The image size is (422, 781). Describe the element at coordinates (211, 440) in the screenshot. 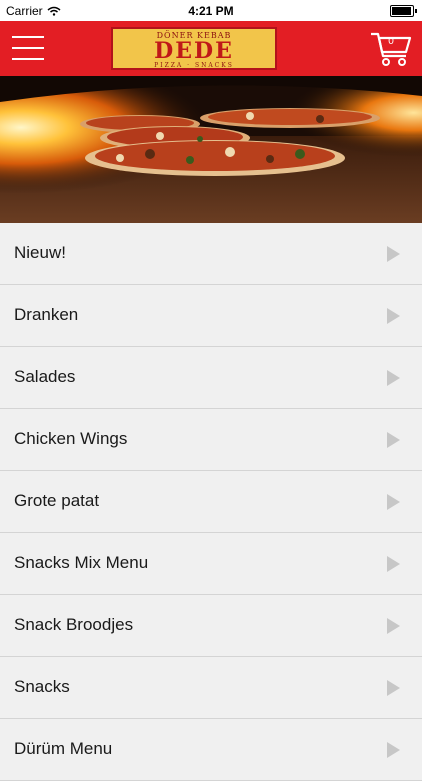

I see `list-item: Chicken Wings` at that location.